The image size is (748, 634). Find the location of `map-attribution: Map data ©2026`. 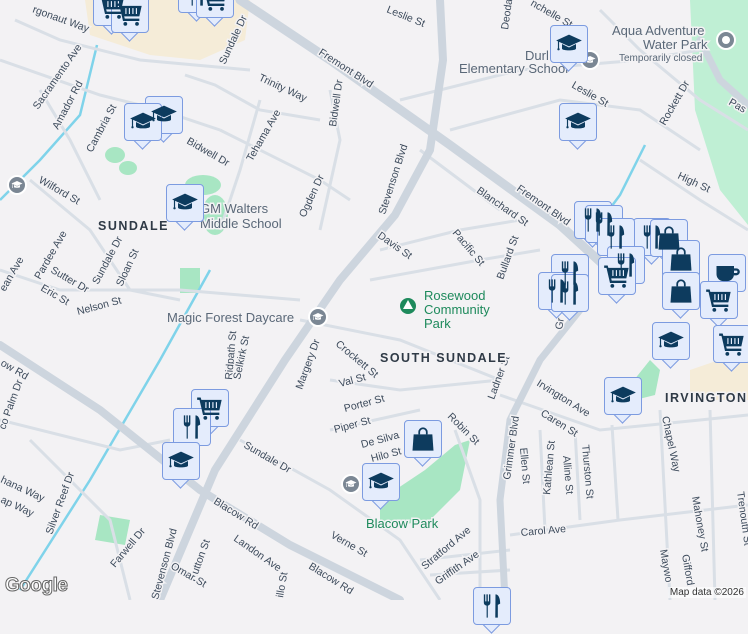

map-attribution: Map data ©2026 is located at coordinates (707, 592).